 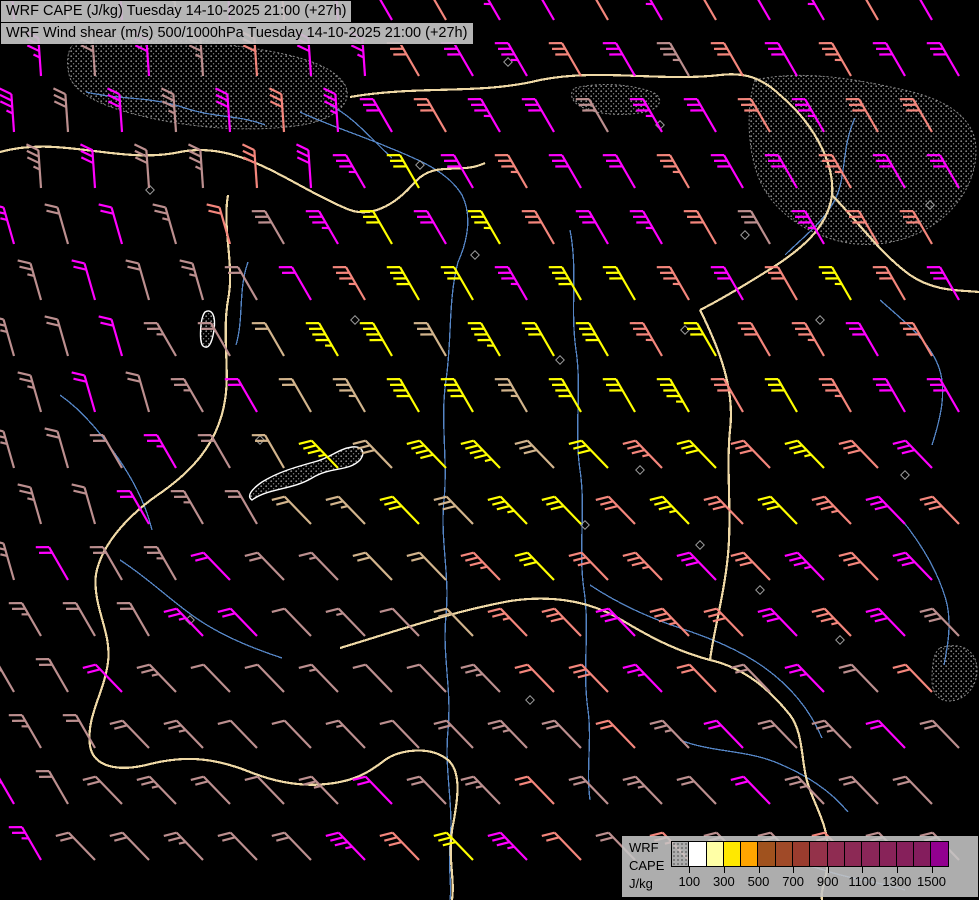 I want to click on legend-title-line3: J/kg, so click(x=641, y=883).